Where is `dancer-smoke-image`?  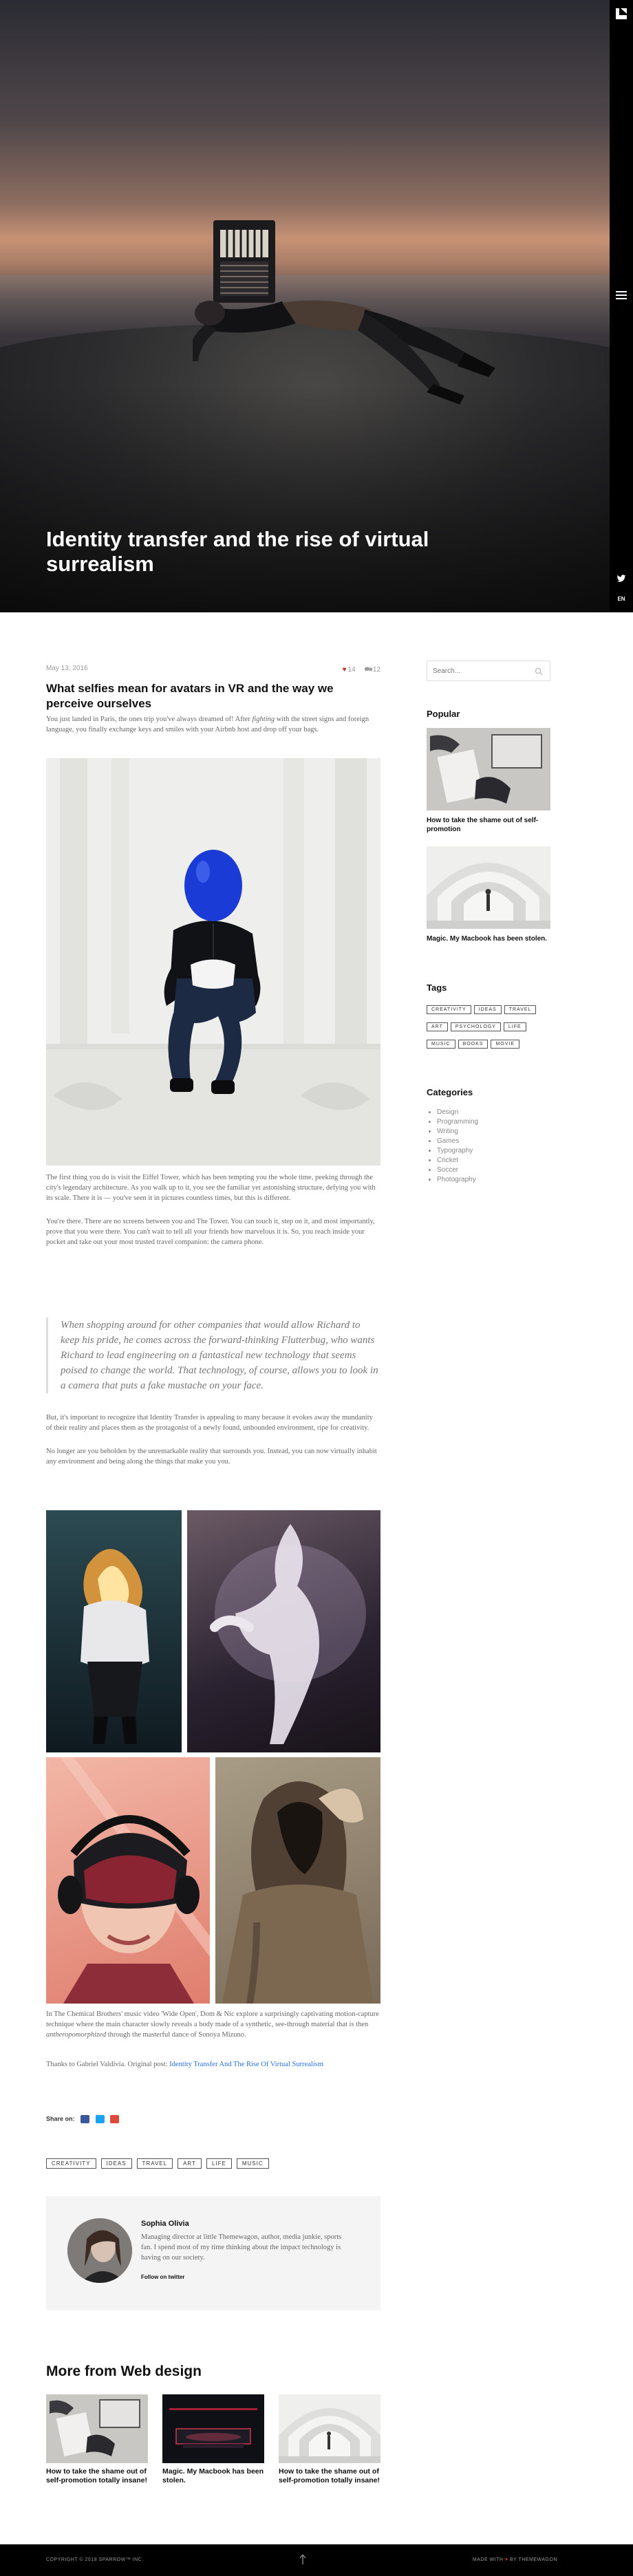 dancer-smoke-image is located at coordinates (283, 1631).